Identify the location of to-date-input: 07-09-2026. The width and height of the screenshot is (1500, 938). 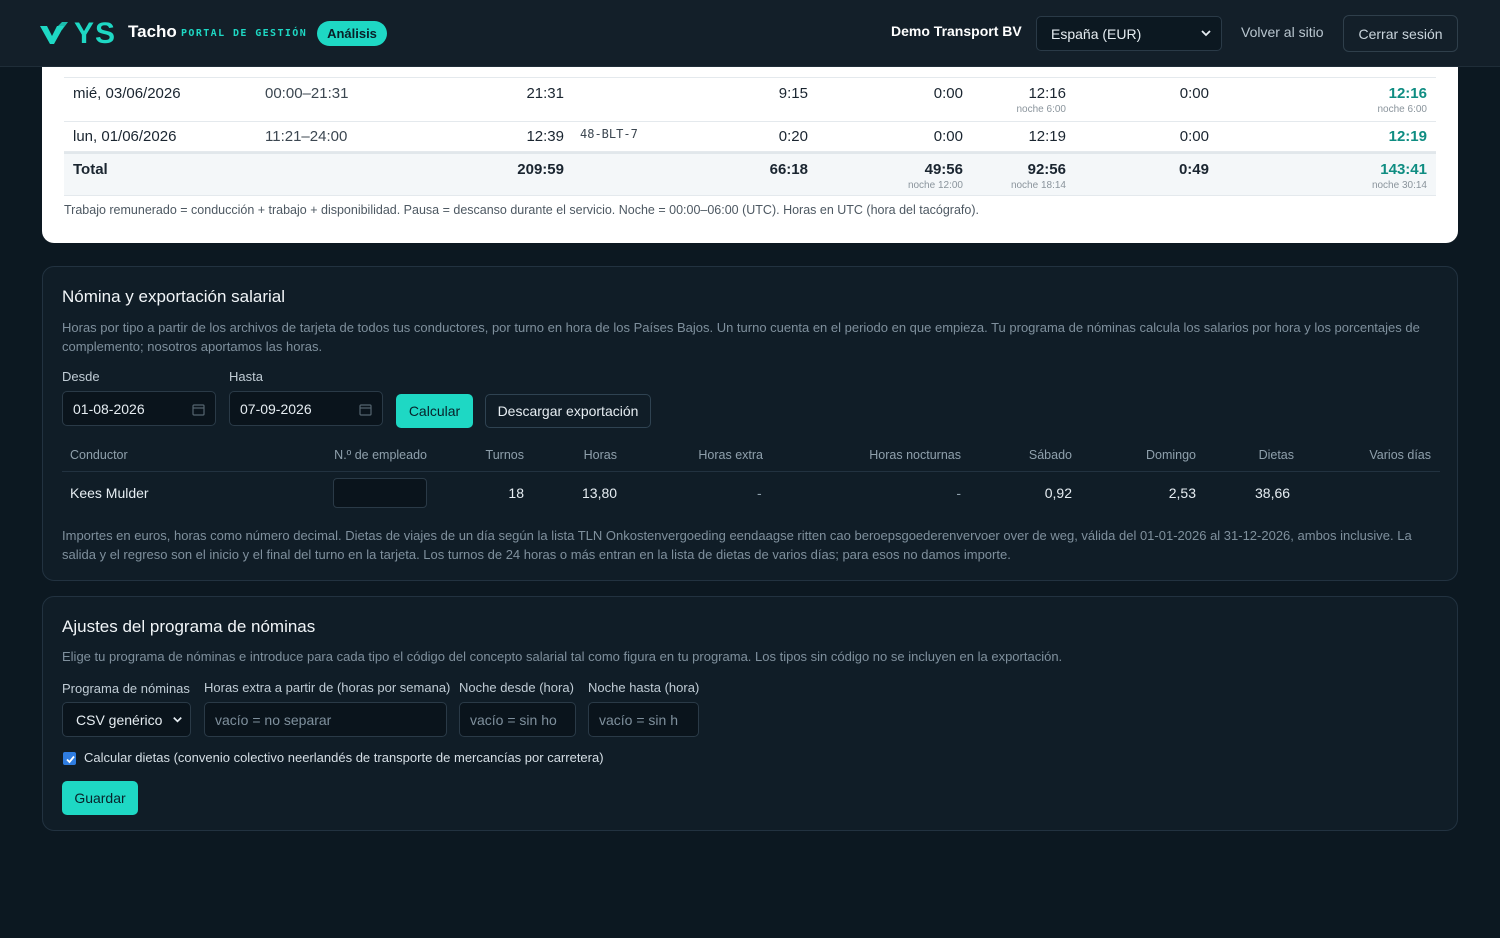
(306, 408).